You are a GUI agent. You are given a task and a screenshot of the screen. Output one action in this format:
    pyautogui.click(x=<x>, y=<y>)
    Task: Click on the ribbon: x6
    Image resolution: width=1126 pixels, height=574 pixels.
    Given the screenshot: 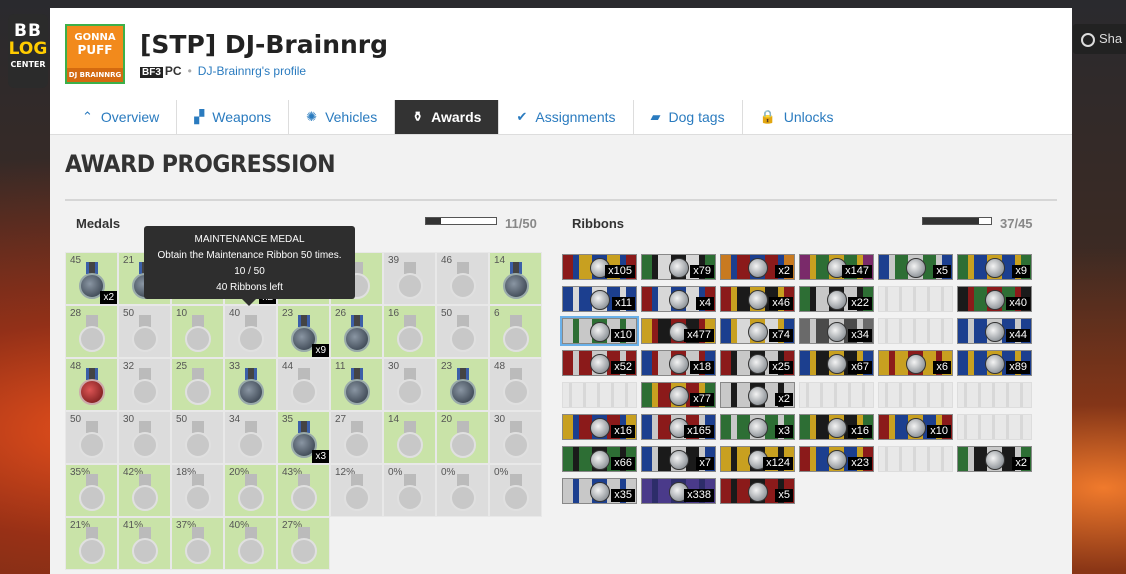 What is the action you would take?
    pyautogui.click(x=915, y=363)
    